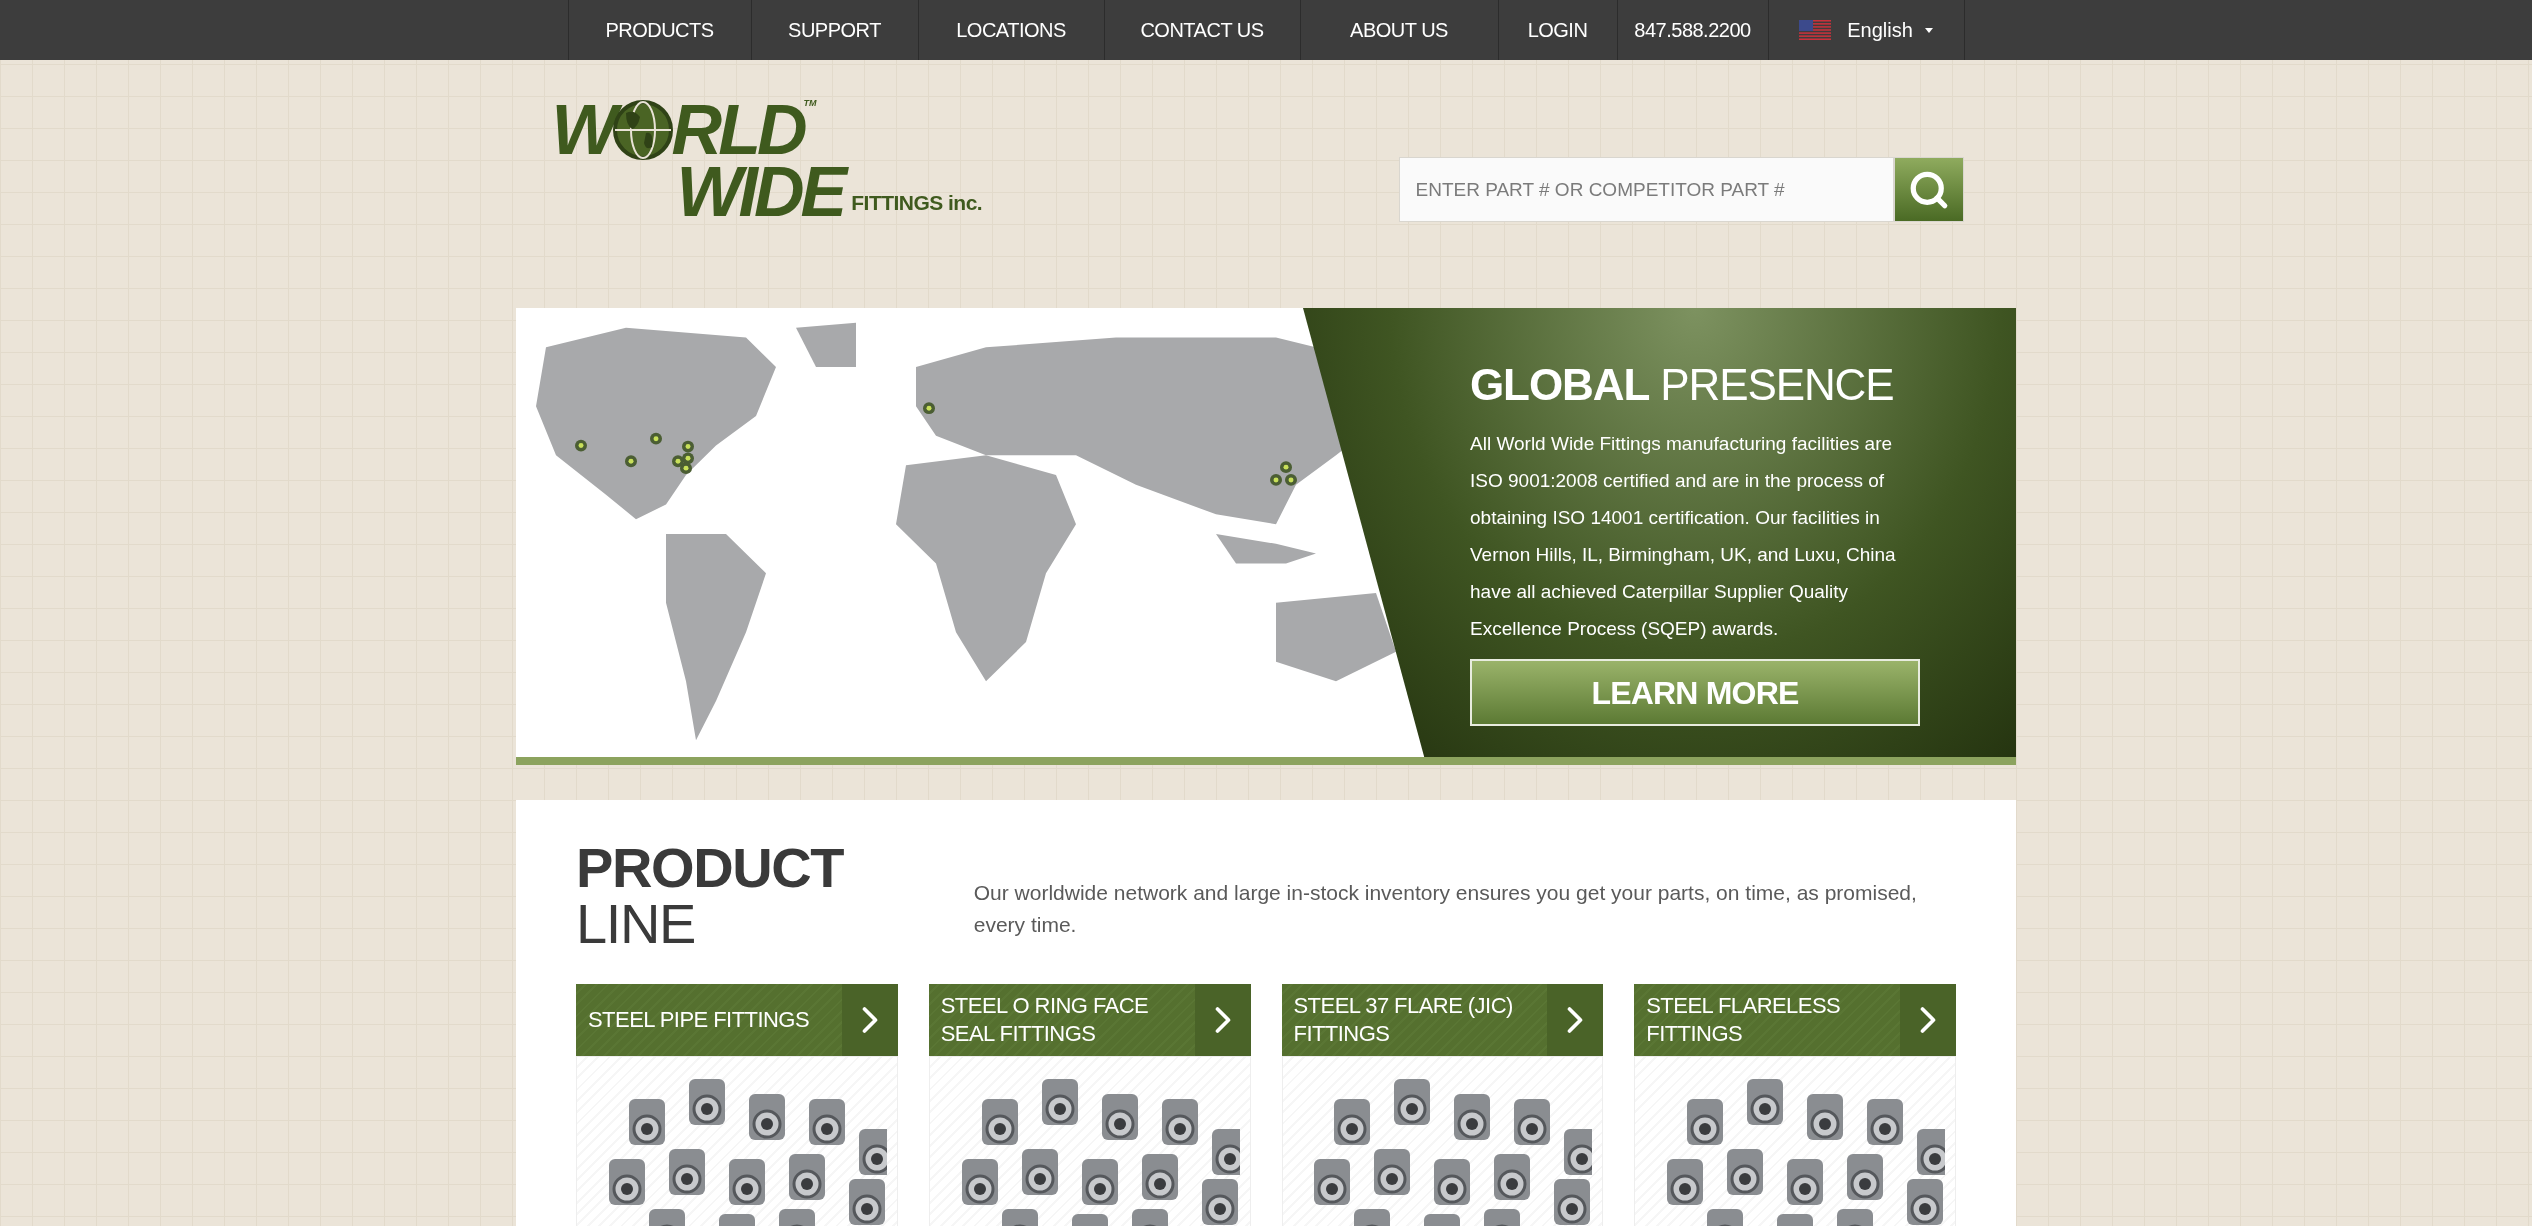 Image resolution: width=2532 pixels, height=1226 pixels. I want to click on product-line-title: PRODUCT LINE, so click(710, 896).